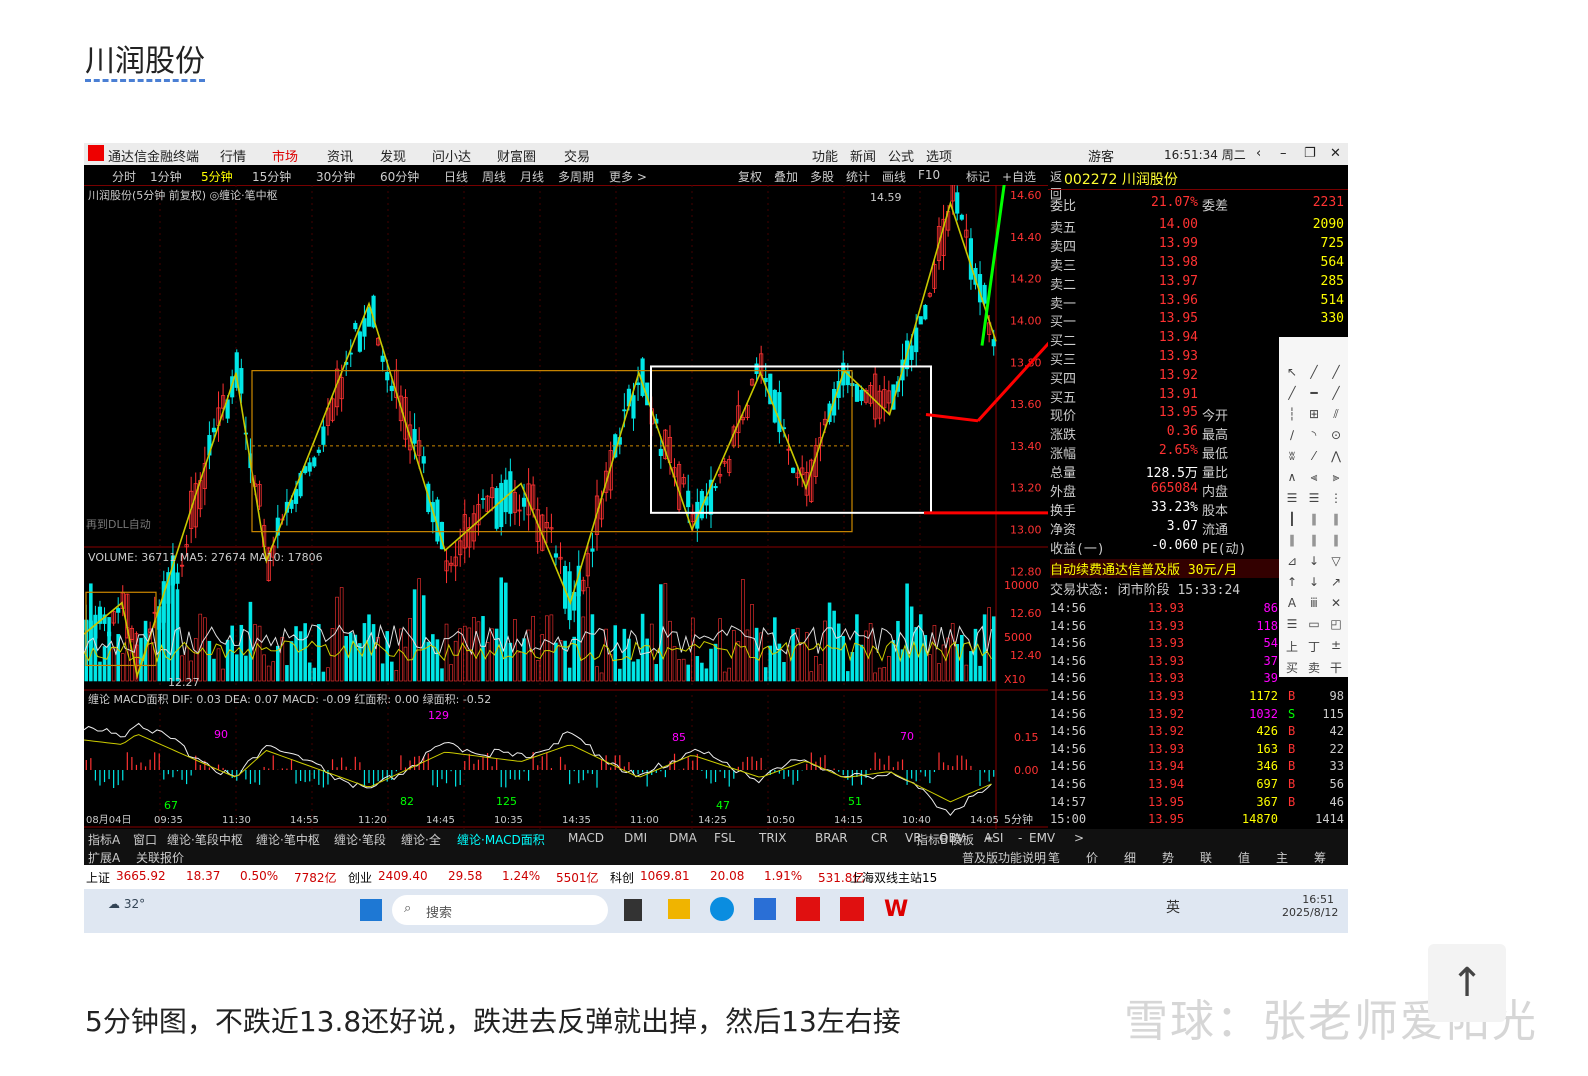  What do you see at coordinates (217, 176) in the screenshot?
I see `timeframe-tab: 5分钟` at bounding box center [217, 176].